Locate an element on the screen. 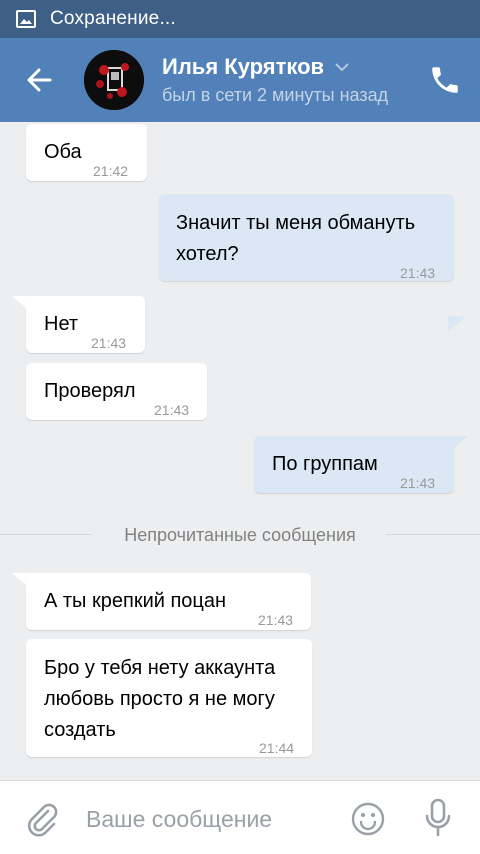 This screenshot has width=480, height=854. message-text: Проверял is located at coordinates (90, 391).